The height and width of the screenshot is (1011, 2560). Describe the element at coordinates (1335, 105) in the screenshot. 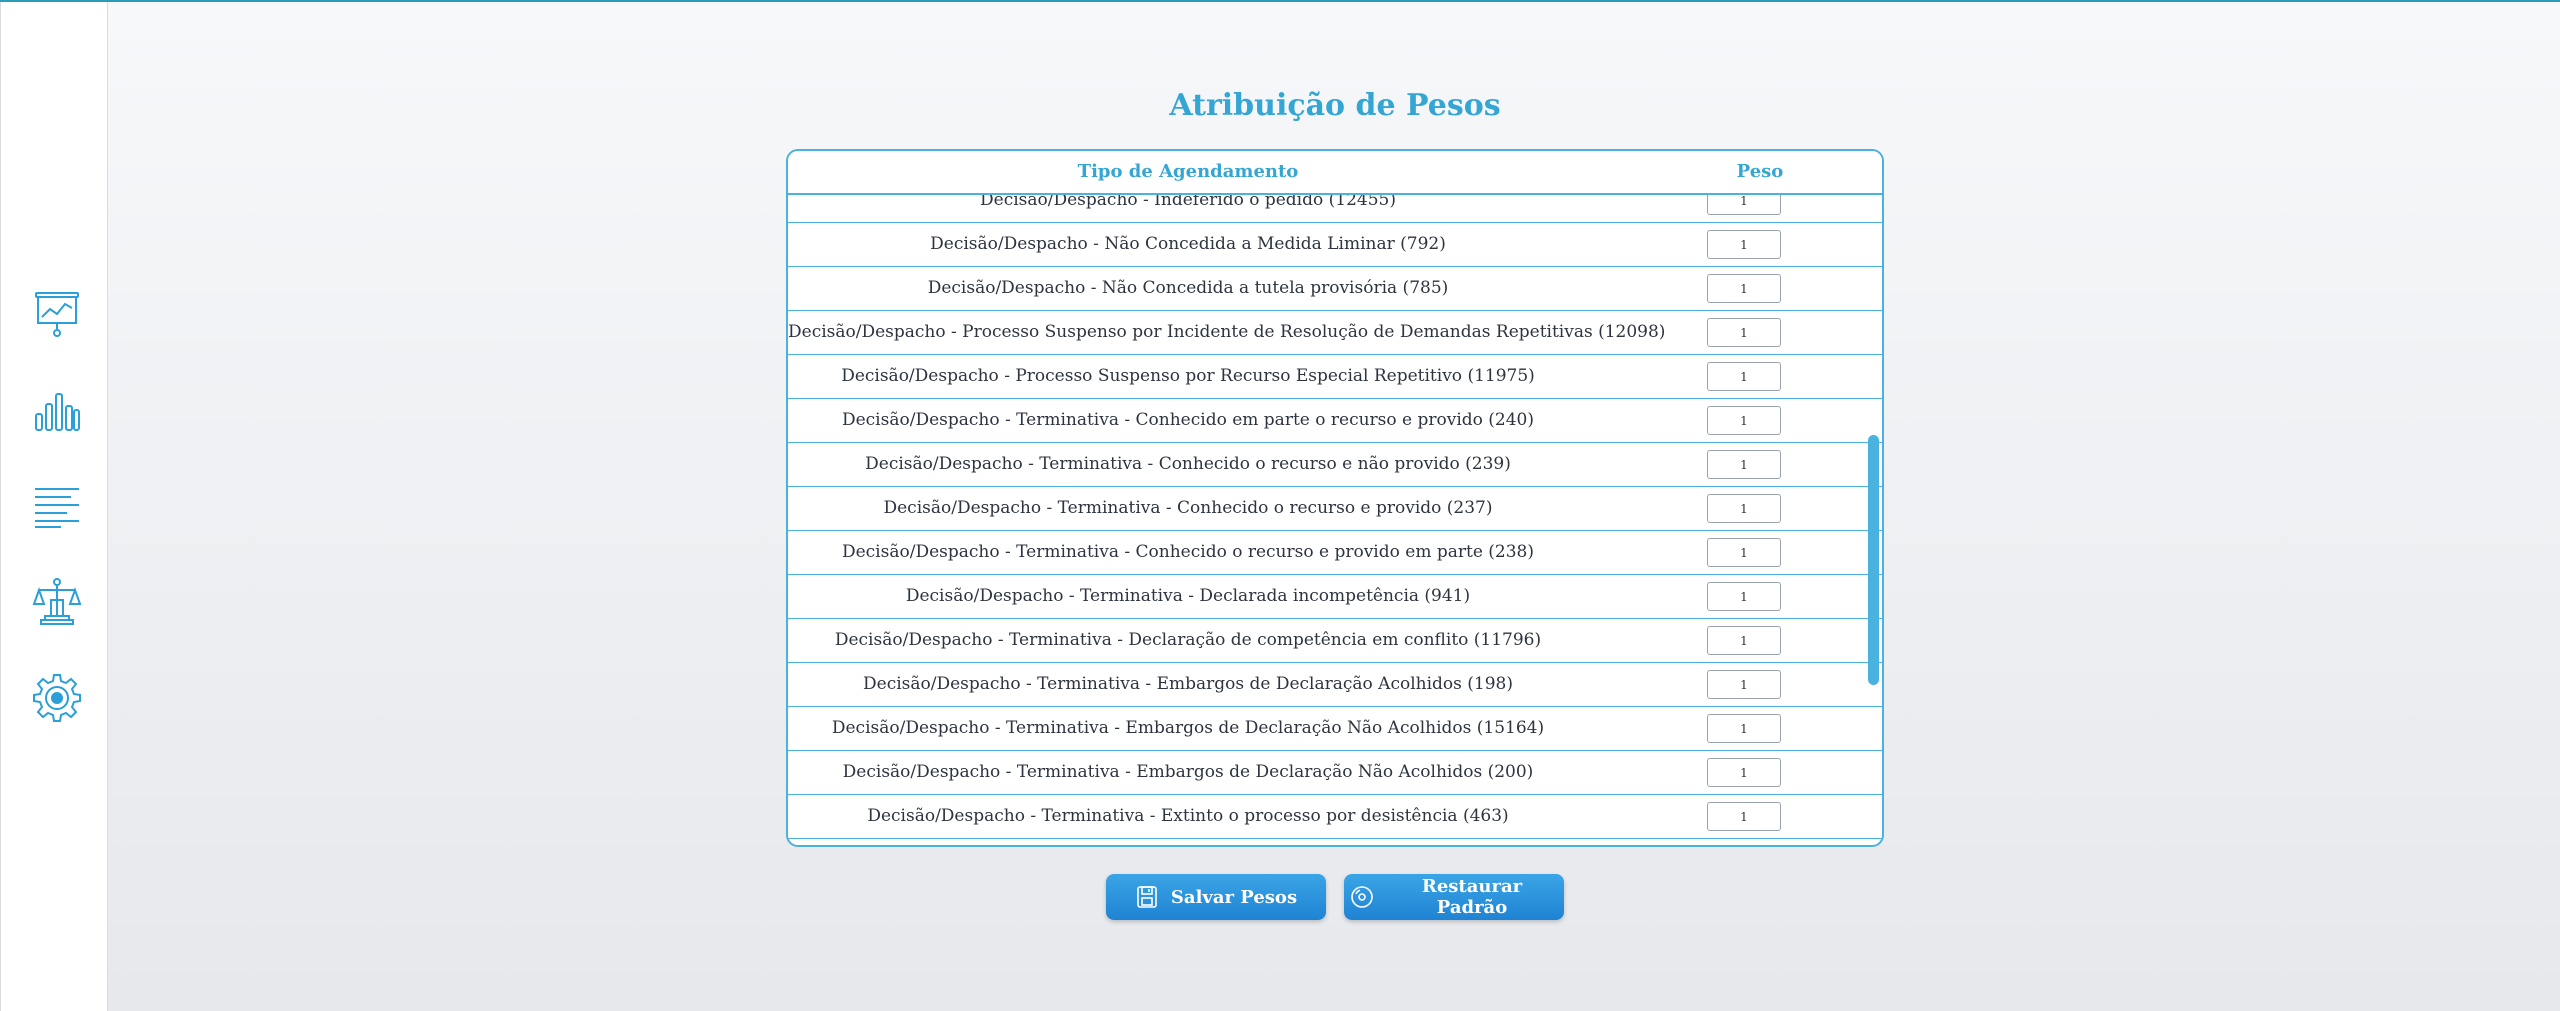

I see `page-title: Atribuição de Pesos` at that location.